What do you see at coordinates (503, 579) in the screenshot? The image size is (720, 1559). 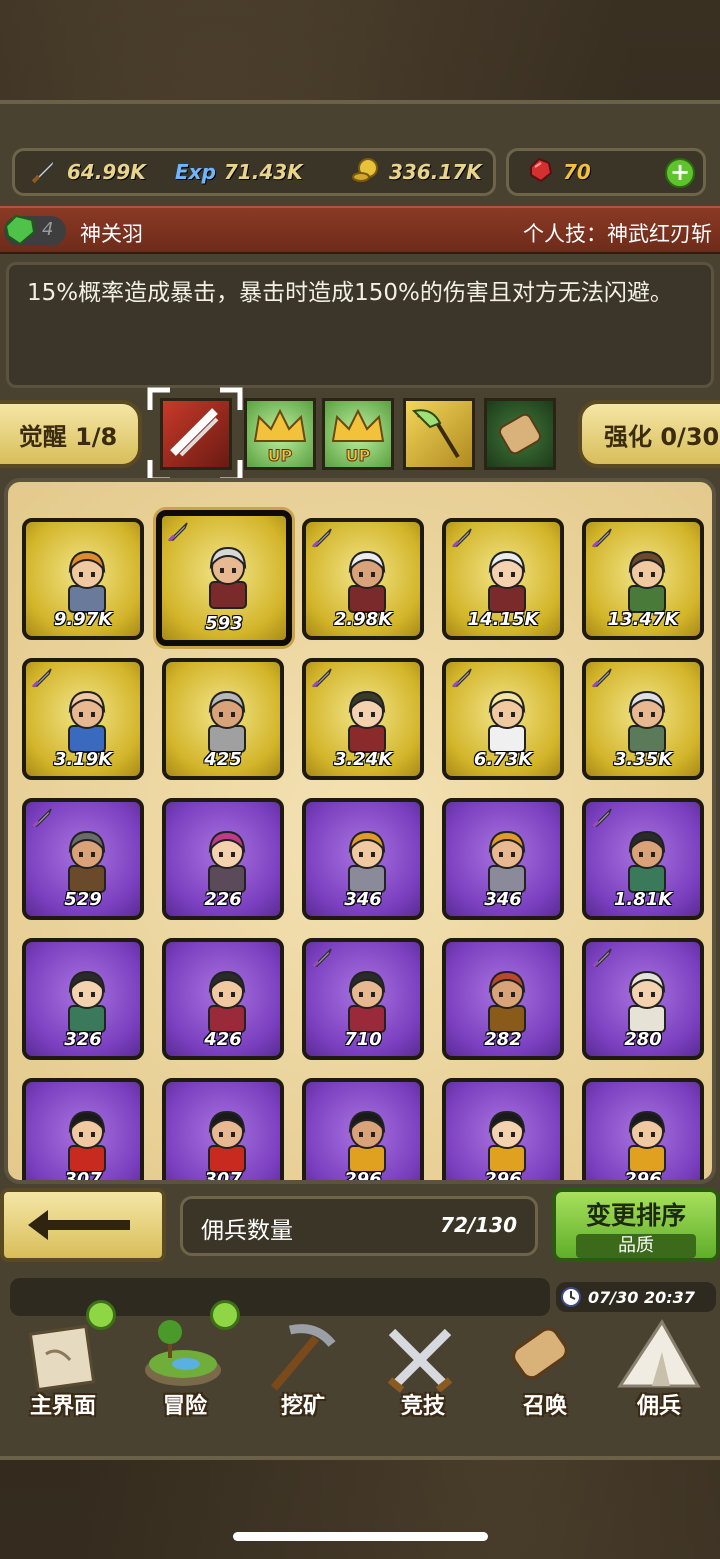 I see `mercenary-card: 14.15K` at bounding box center [503, 579].